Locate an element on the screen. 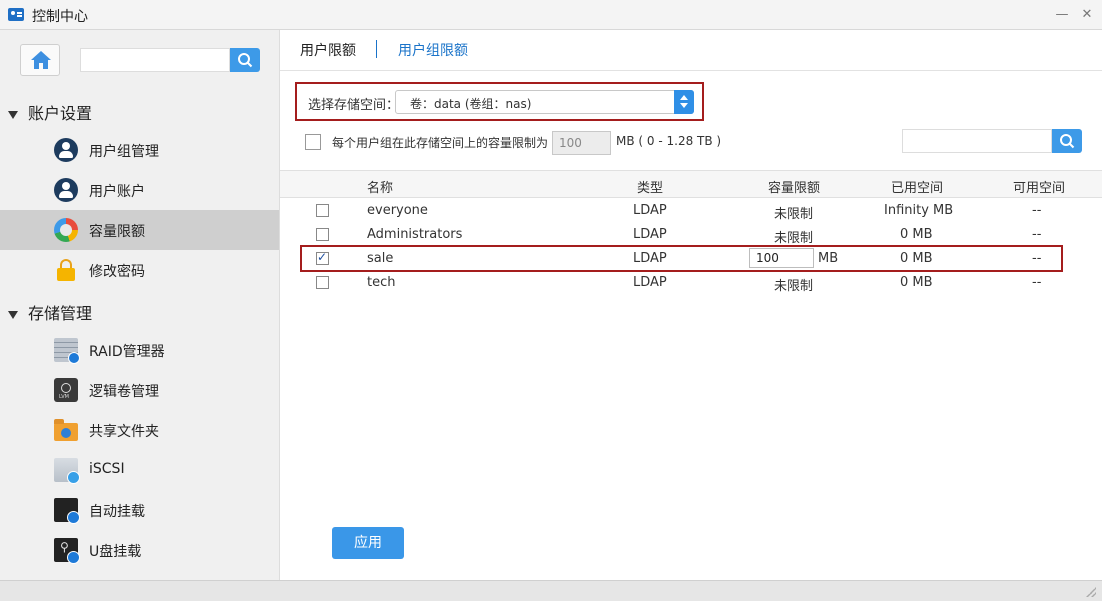 Image resolution: width=1102 pixels, height=601 pixels. home-icon is located at coordinates (41, 60).